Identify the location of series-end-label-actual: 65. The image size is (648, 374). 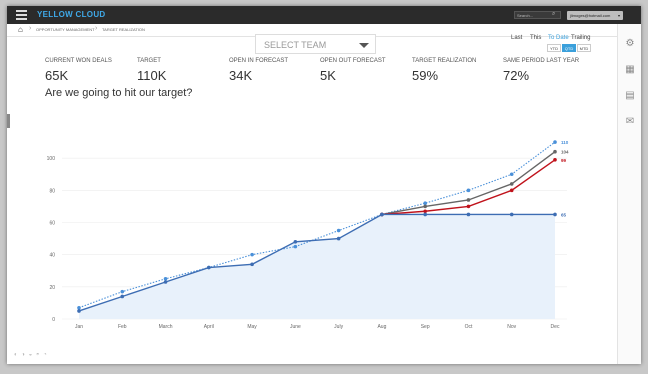
(564, 214).